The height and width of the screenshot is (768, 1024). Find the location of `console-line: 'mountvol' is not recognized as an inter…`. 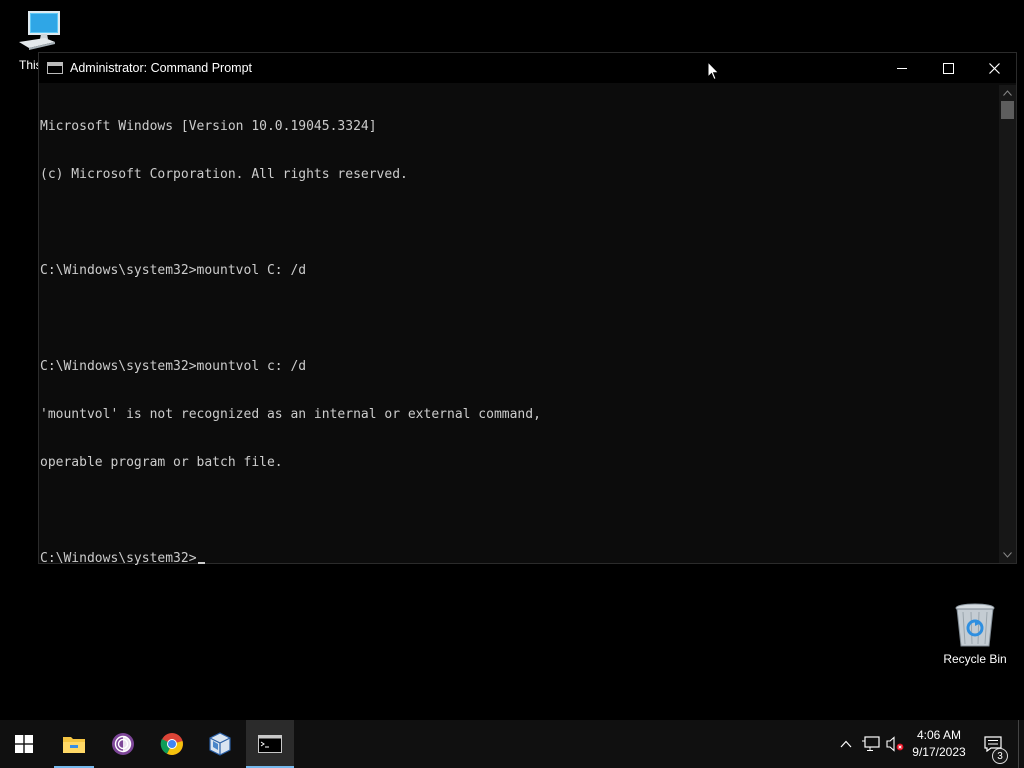

console-line: 'mountvol' is not recognized as an inter… is located at coordinates (290, 414).